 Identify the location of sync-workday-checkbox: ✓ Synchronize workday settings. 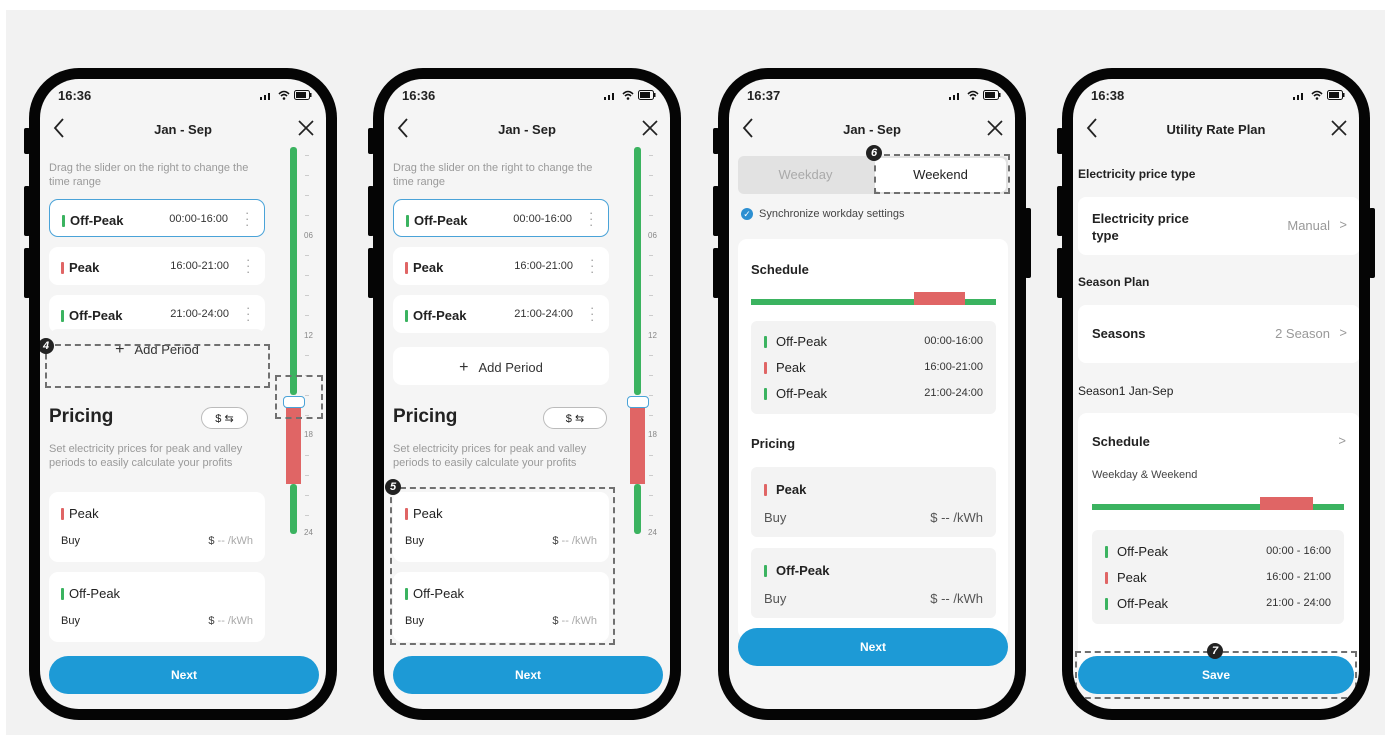
(823, 214).